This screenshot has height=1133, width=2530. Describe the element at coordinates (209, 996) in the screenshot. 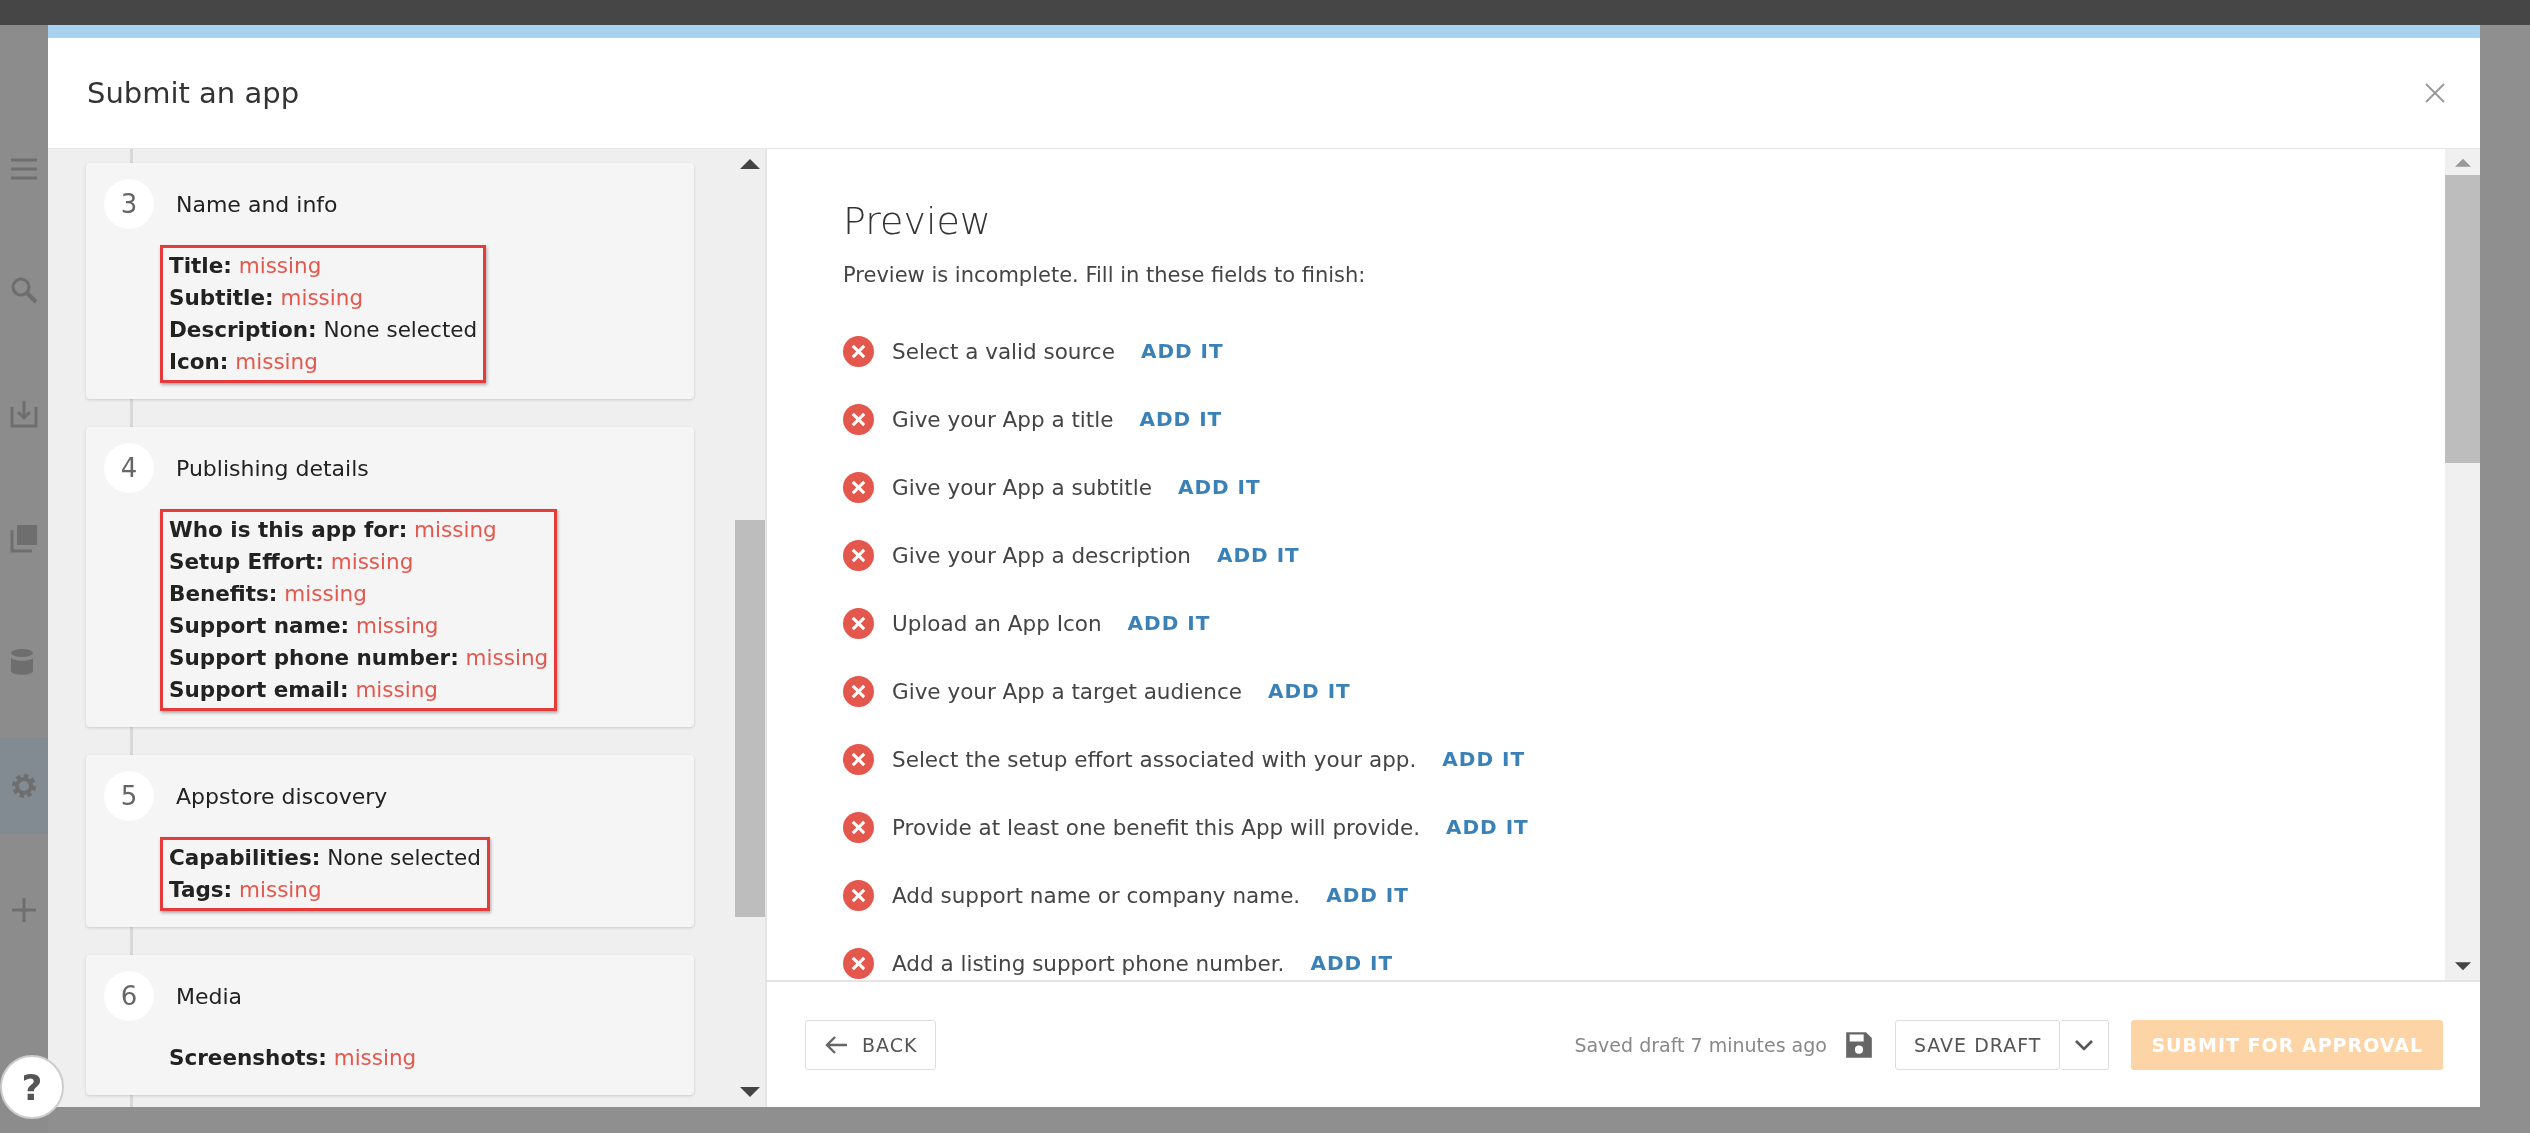

I see `step-title: Media` at that location.